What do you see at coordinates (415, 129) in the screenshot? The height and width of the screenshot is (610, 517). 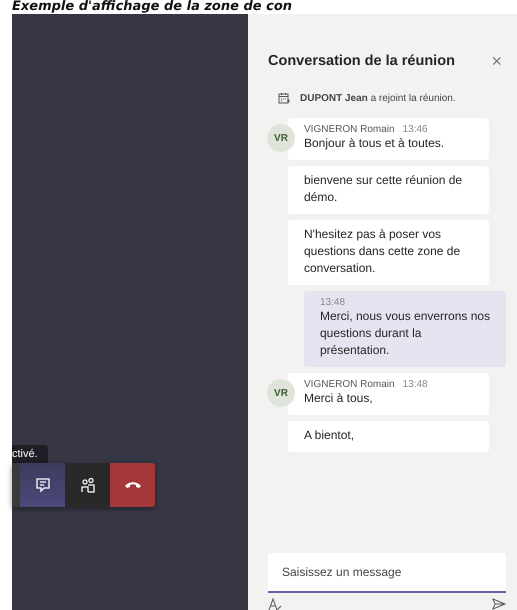 I see `message-time: 13:46` at bounding box center [415, 129].